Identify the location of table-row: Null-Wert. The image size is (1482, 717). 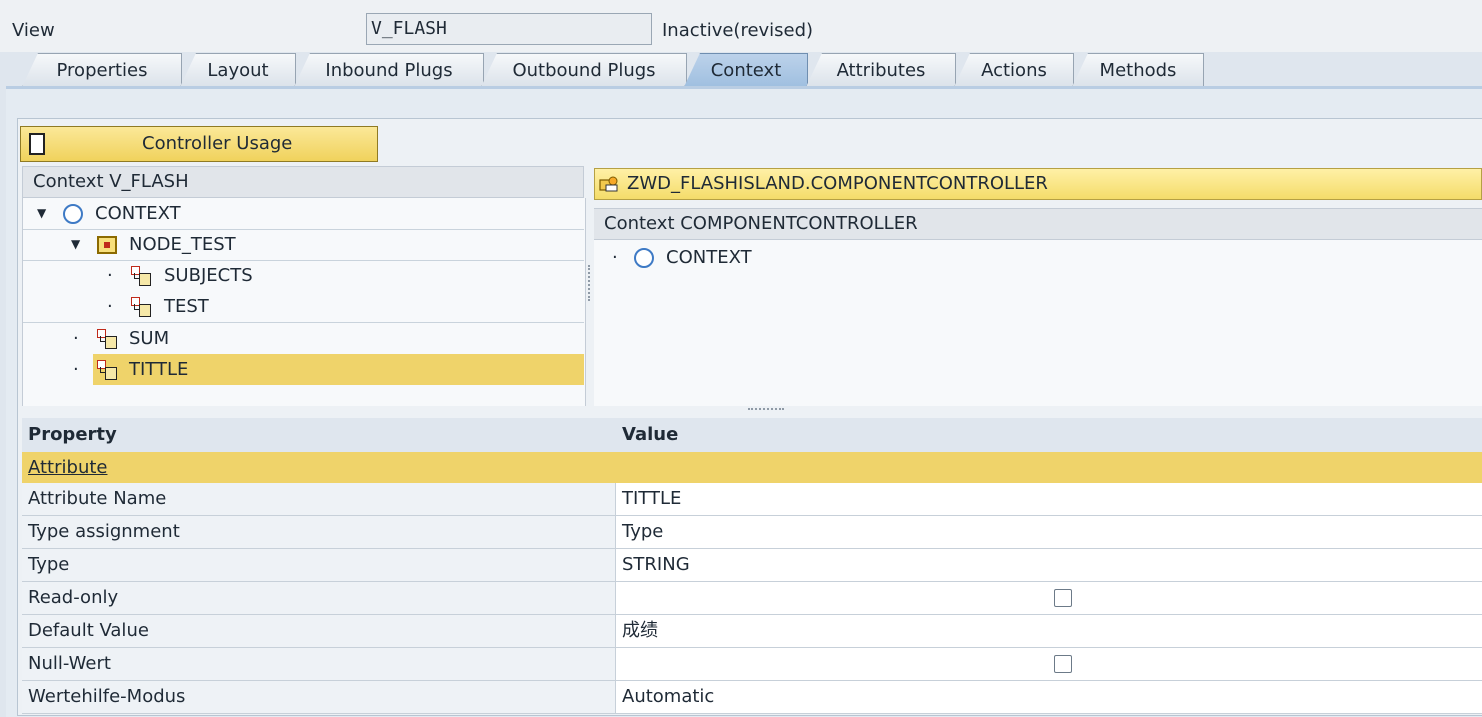
(752, 664).